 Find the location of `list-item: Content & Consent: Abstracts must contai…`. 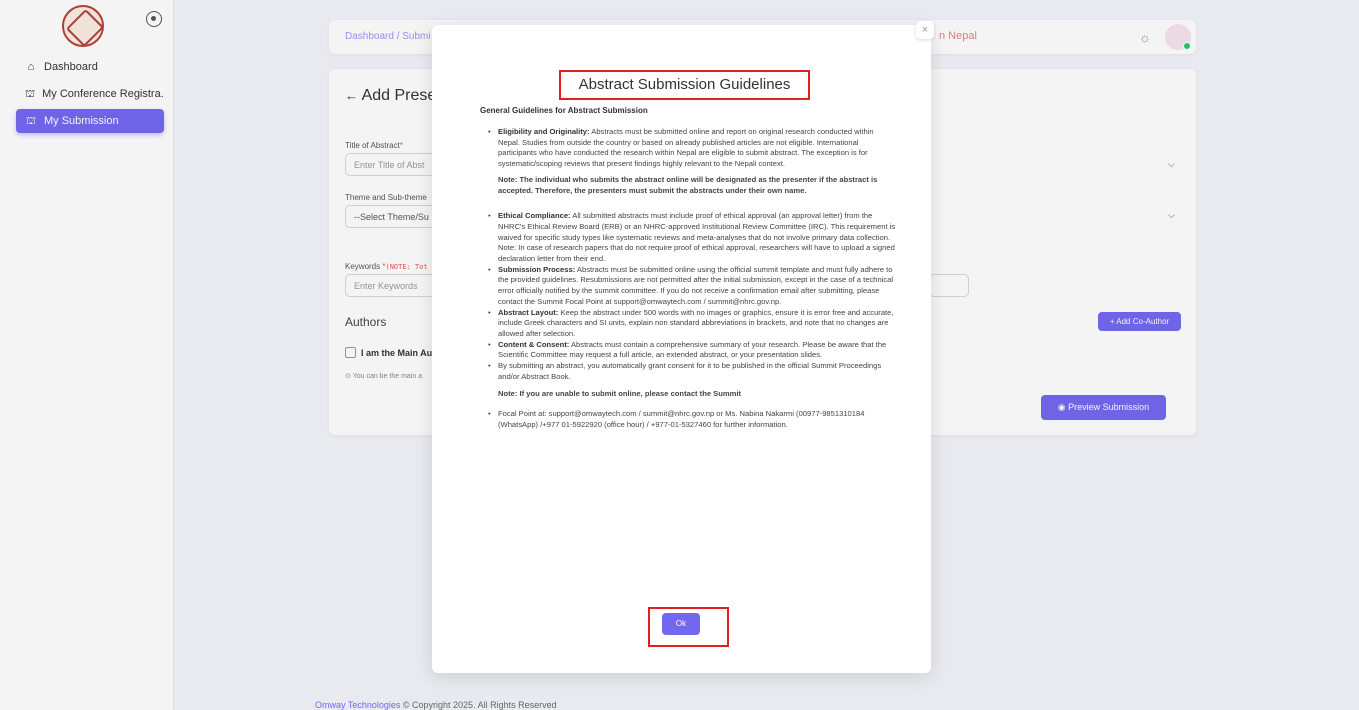

list-item: Content & Consent: Abstracts must contai… is located at coordinates (690, 350).